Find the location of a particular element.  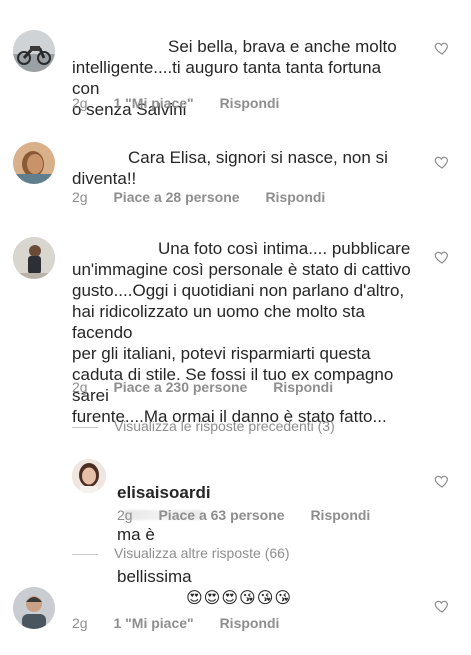

reply-meta: 2g Piace a 63 persone Rispondi is located at coordinates (254, 515).